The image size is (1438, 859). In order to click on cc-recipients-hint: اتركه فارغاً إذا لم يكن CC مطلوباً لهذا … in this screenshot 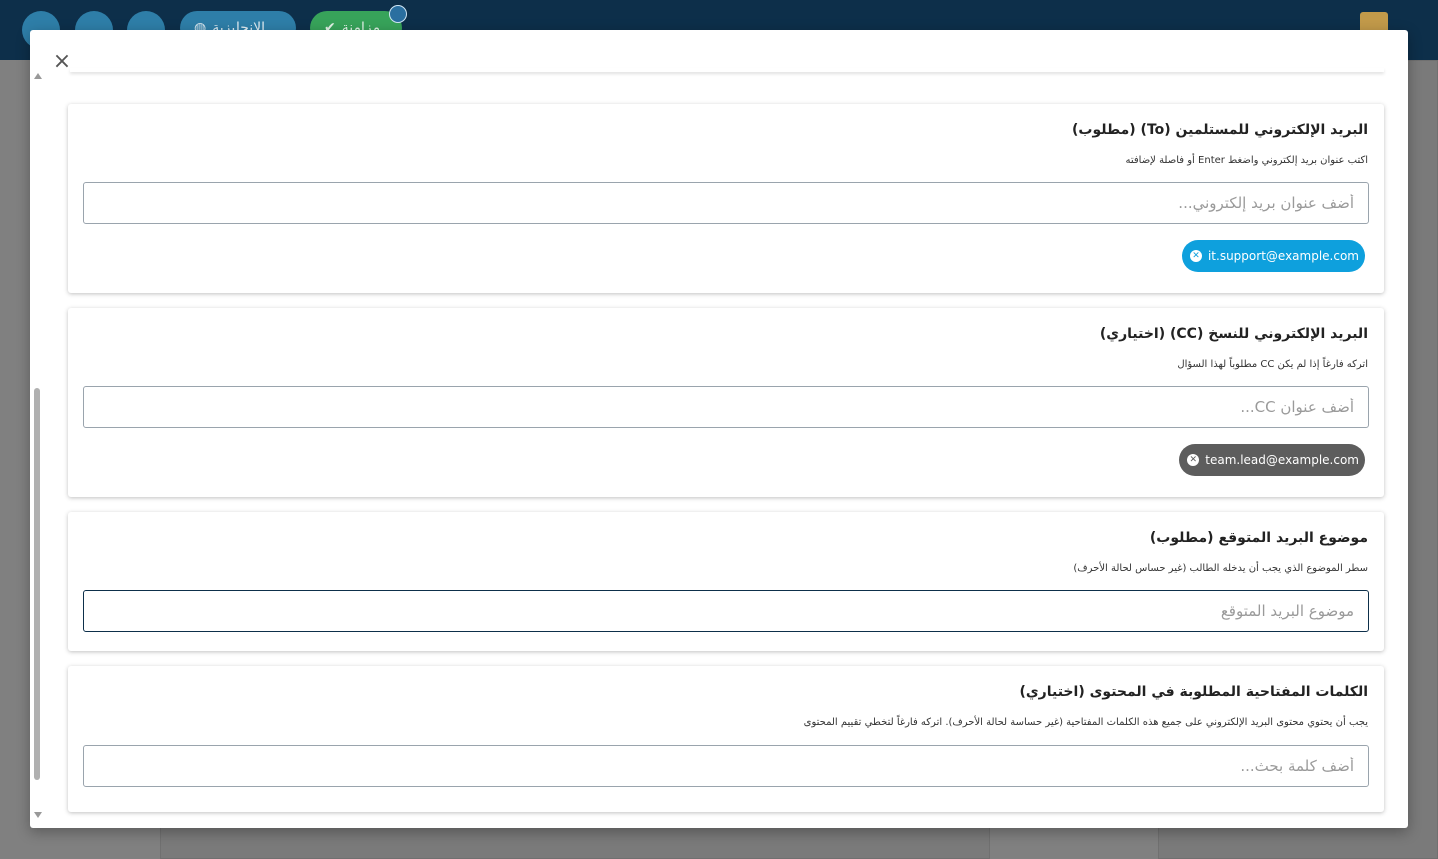, I will do `click(1272, 364)`.